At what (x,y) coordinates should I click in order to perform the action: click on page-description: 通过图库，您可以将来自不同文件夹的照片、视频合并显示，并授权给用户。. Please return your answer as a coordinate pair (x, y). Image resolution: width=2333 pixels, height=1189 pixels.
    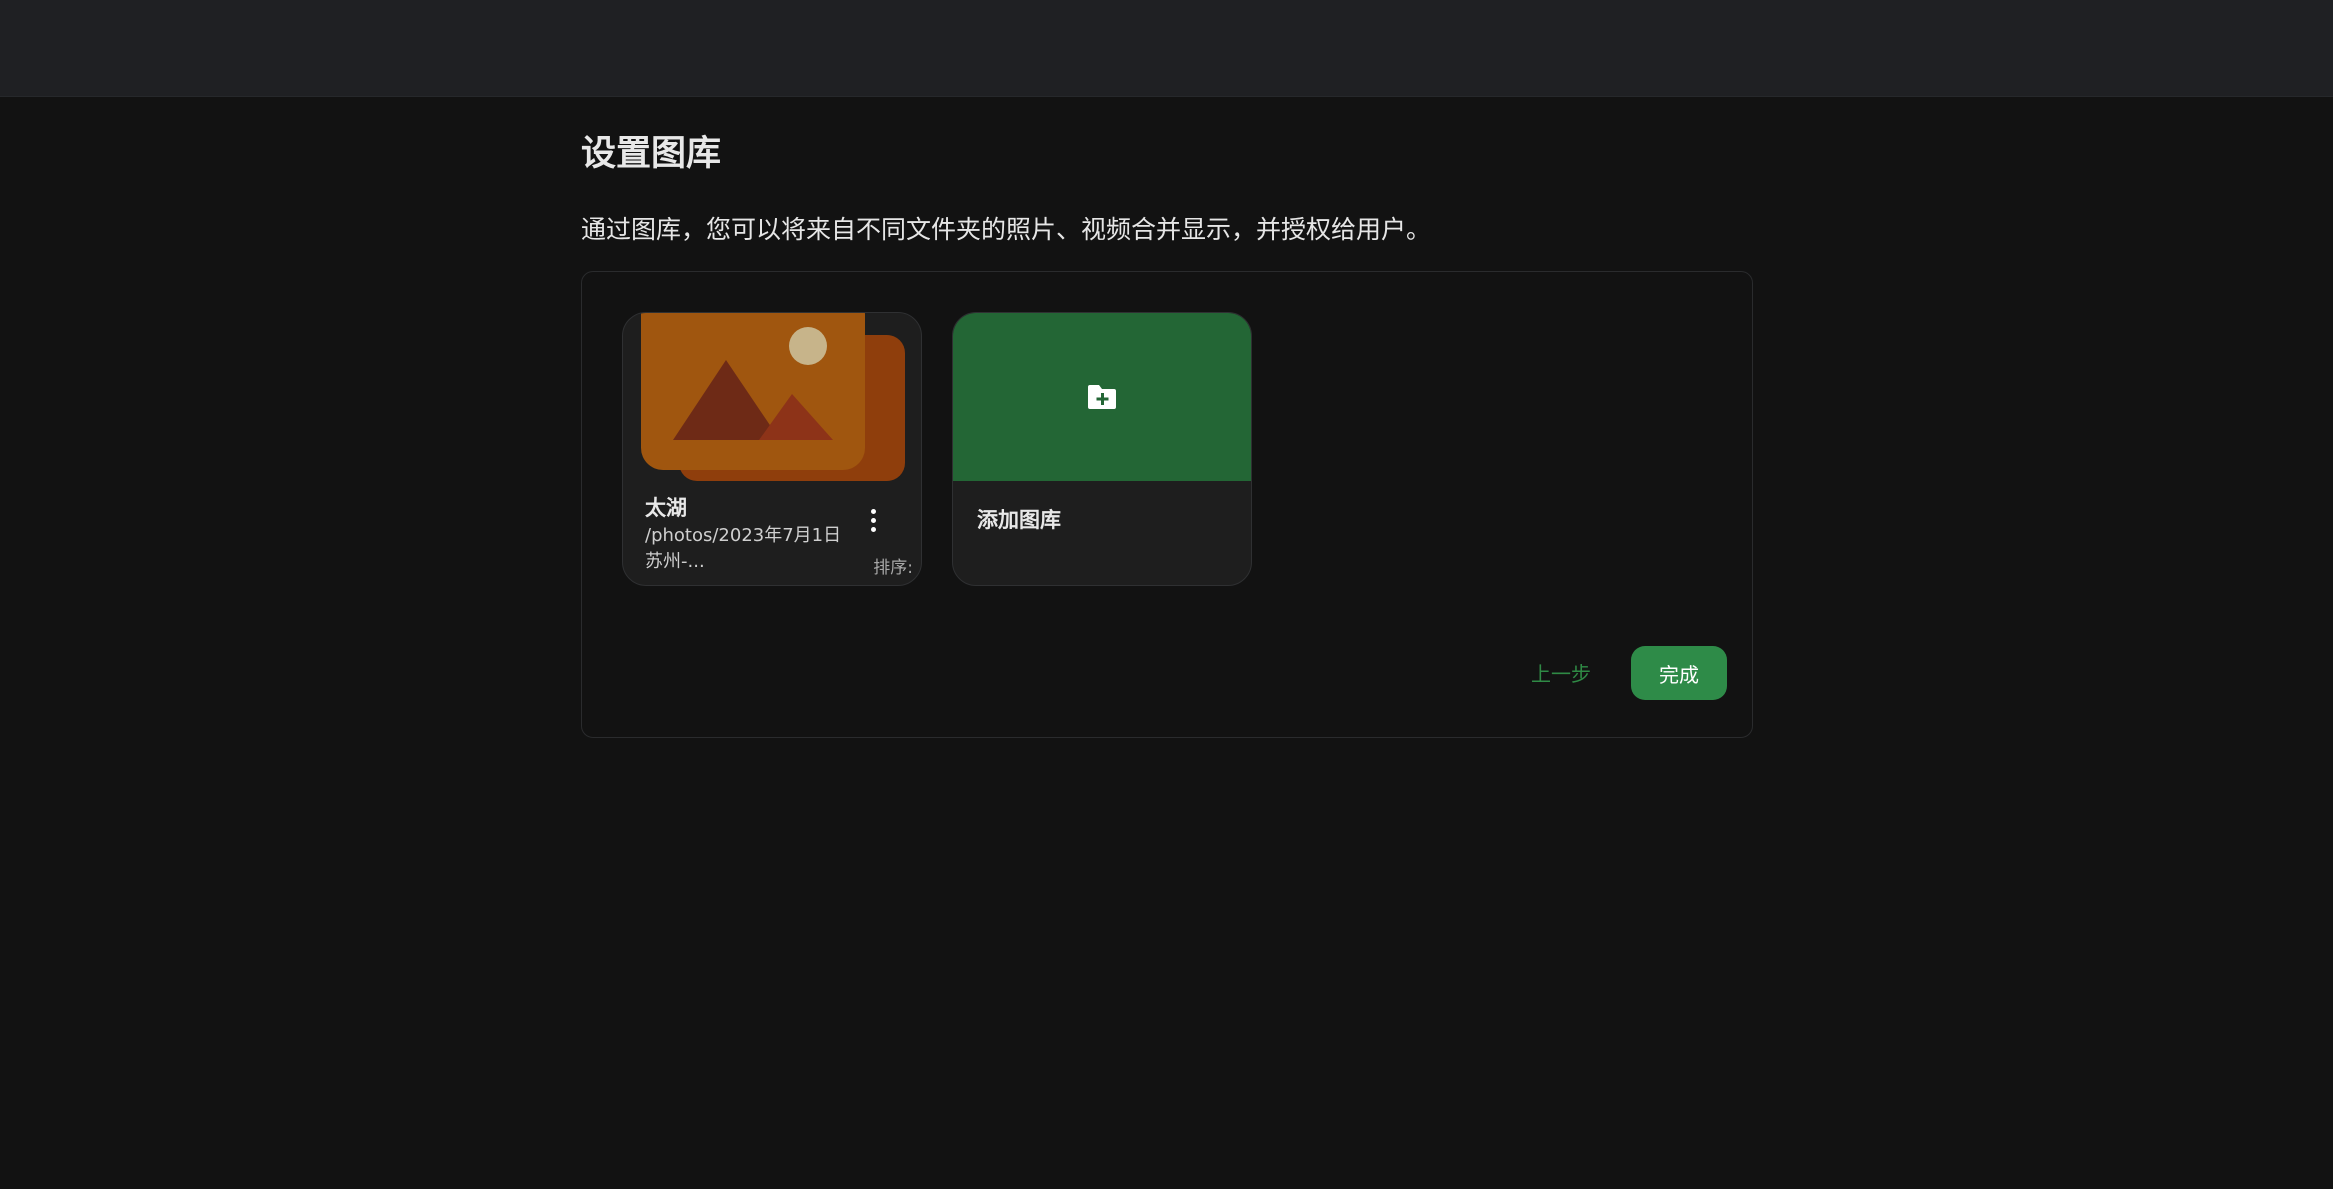
    Looking at the image, I should click on (1006, 229).